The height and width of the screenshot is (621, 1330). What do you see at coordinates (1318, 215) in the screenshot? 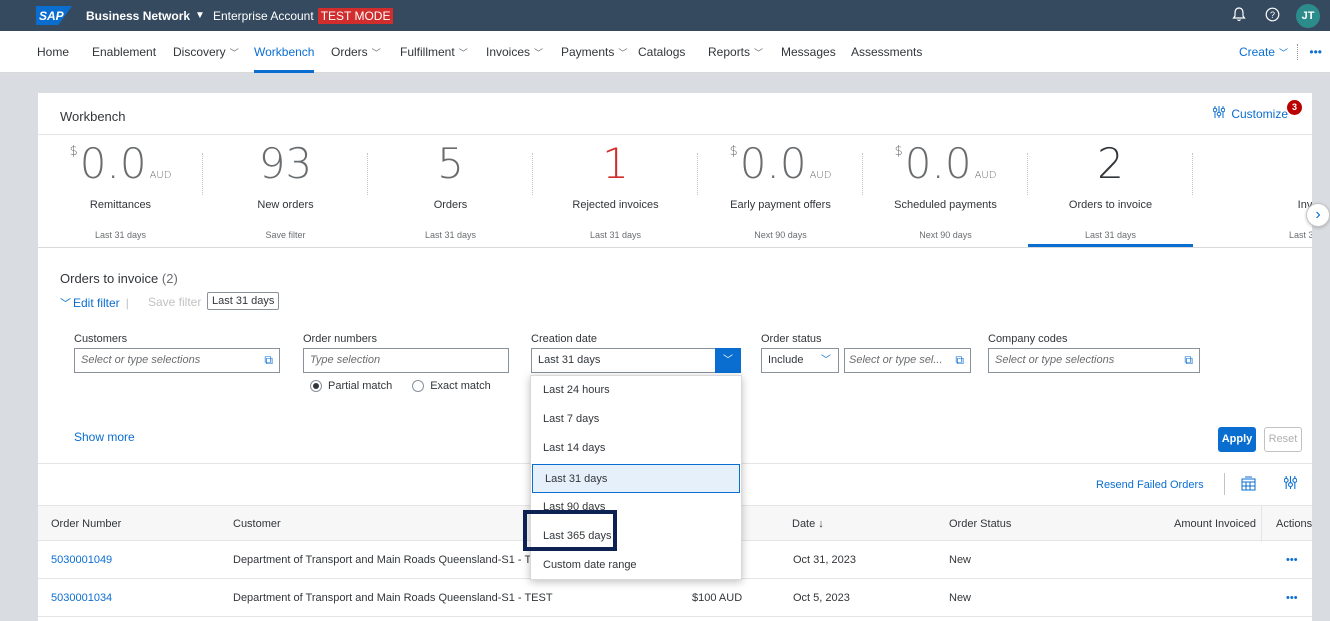
I see `chevron-right-icon: ›` at bounding box center [1318, 215].